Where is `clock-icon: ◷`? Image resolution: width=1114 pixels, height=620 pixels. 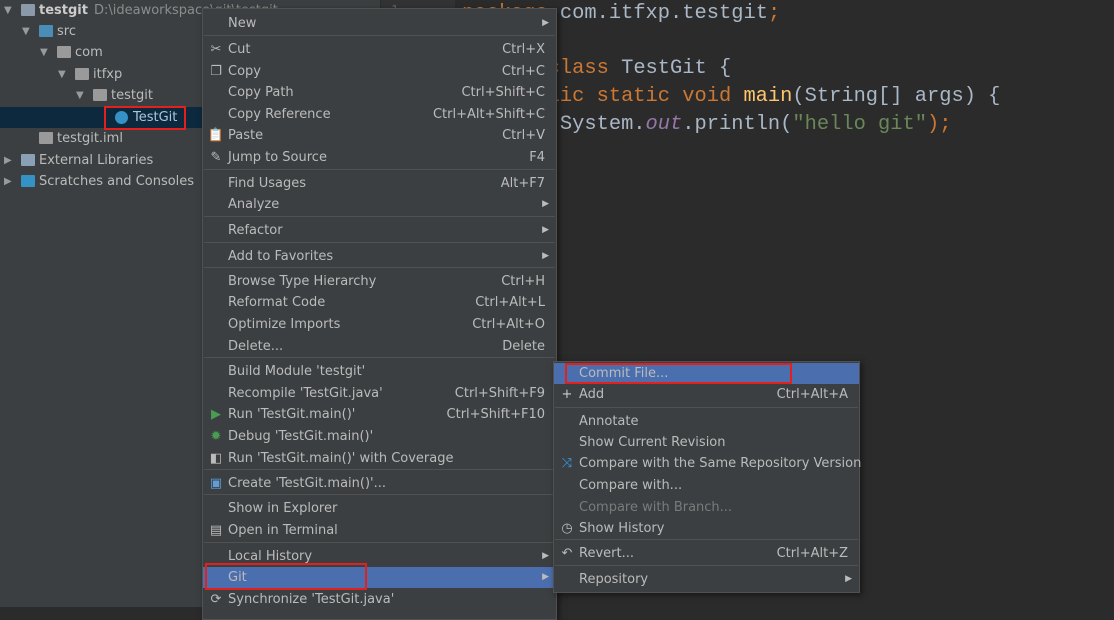
clock-icon: ◷ is located at coordinates (567, 528).